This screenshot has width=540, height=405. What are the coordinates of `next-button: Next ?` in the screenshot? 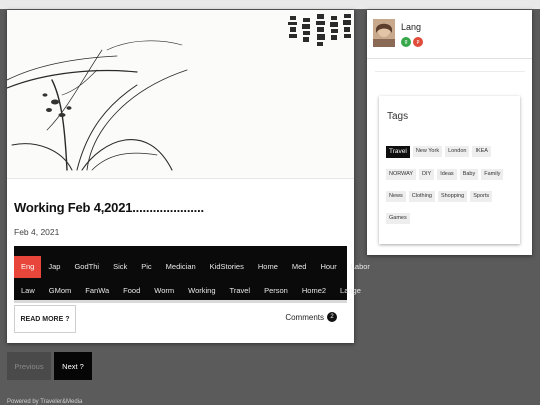 It's located at (73, 366).